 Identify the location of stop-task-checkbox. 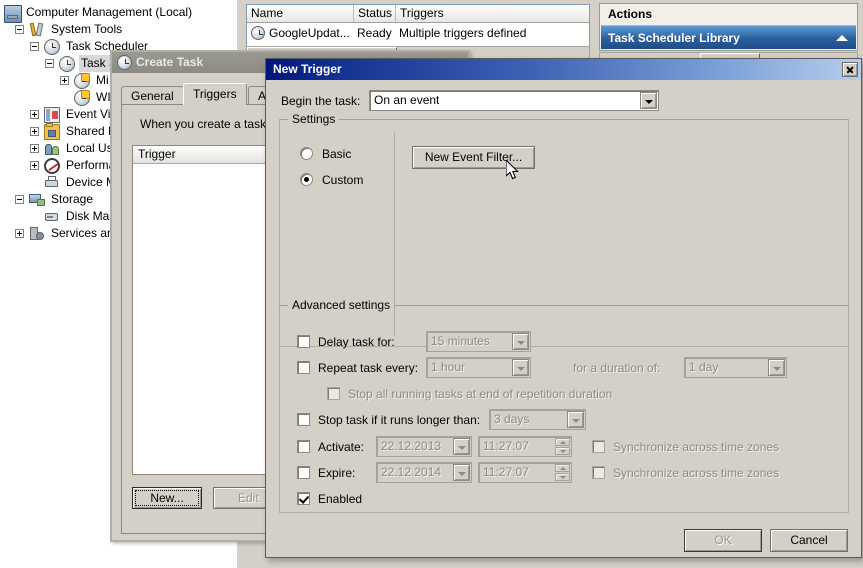
(303, 419).